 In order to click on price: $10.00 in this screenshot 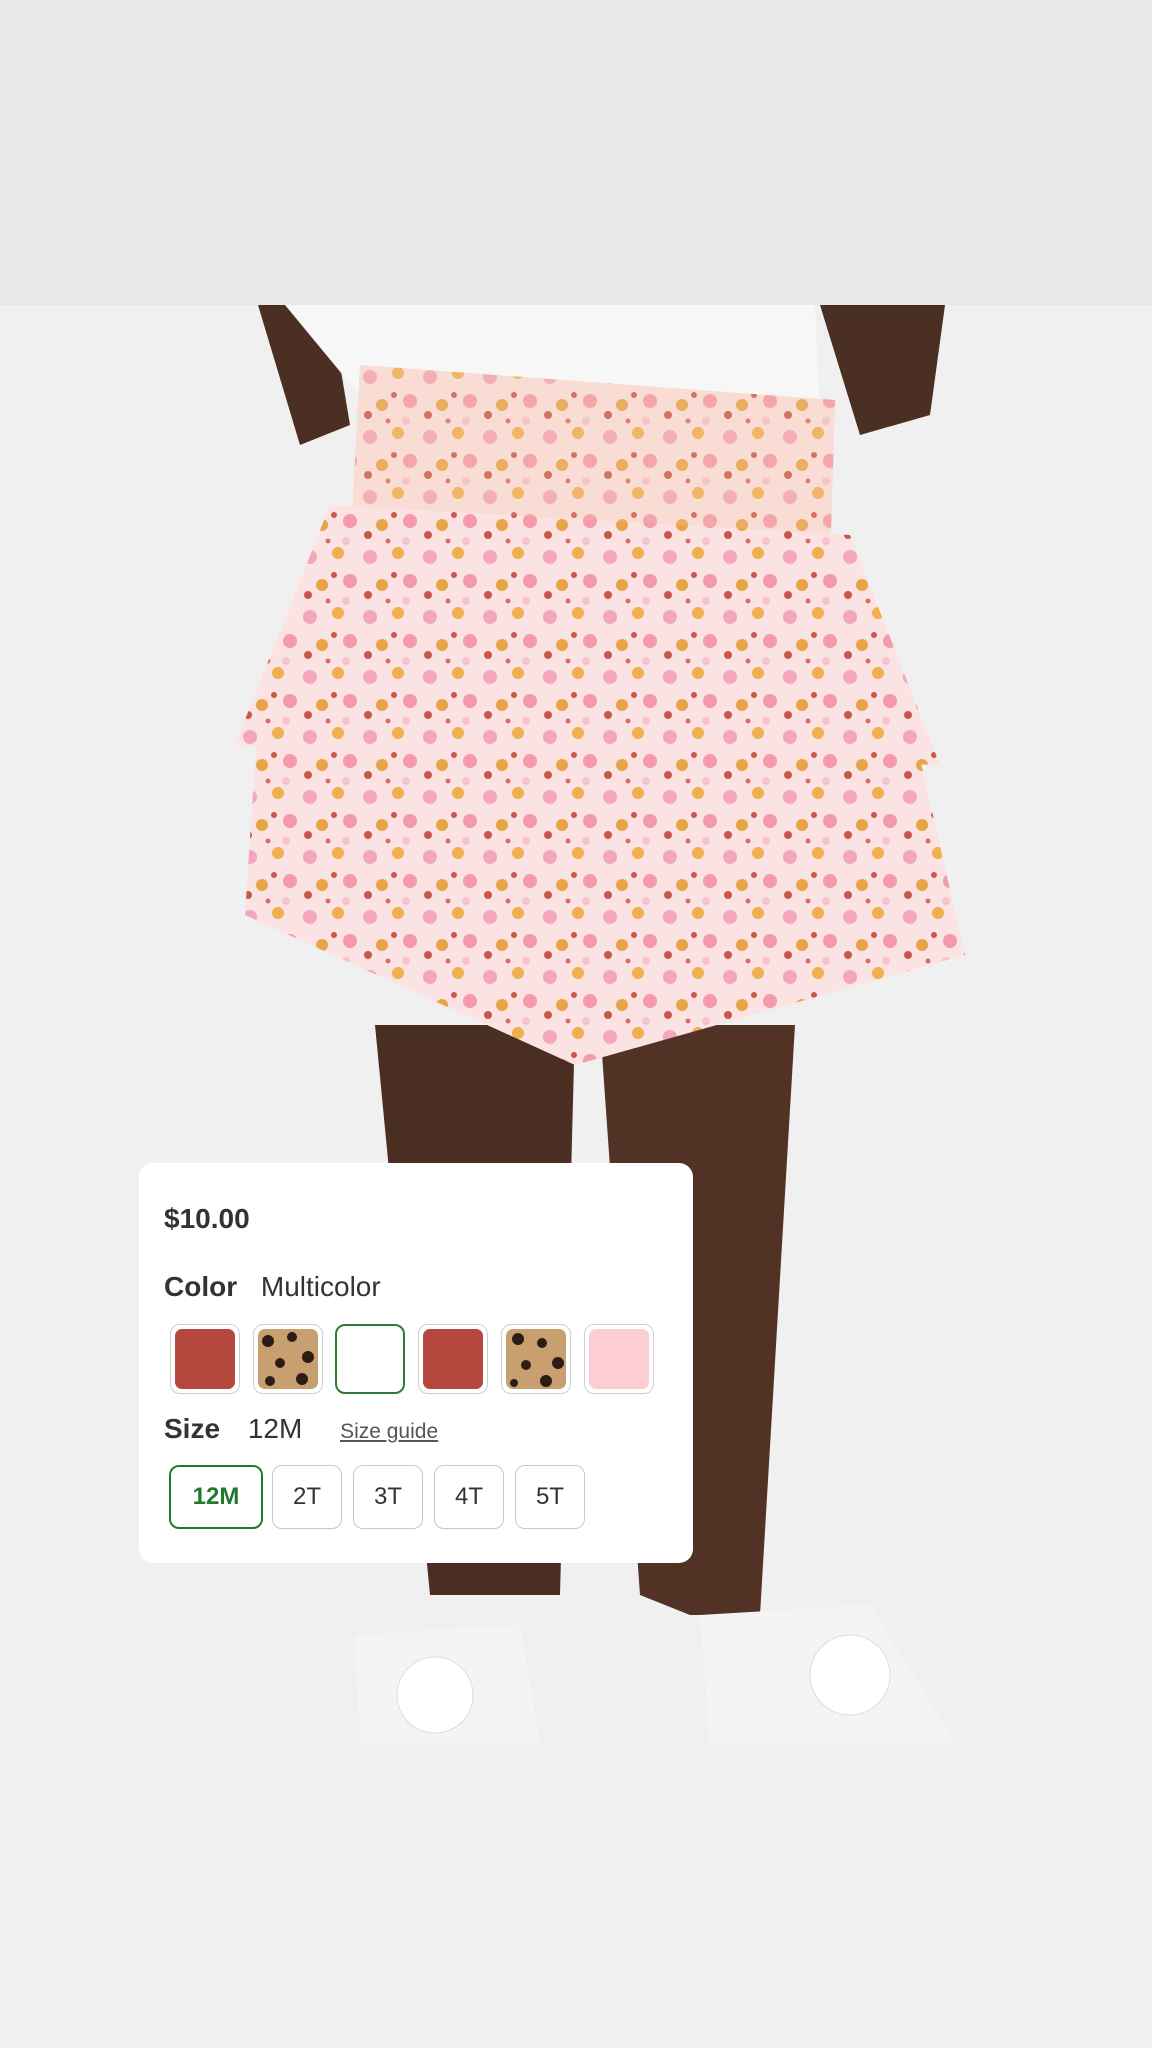, I will do `click(207, 1218)`.